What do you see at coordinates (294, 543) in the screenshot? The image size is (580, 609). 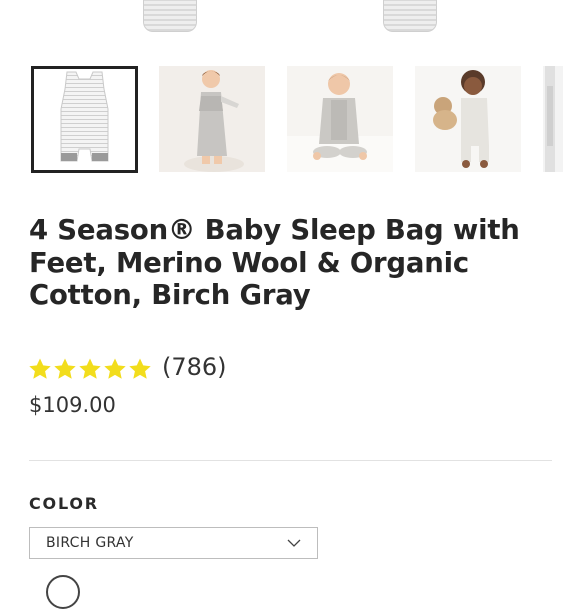 I see `chevron-down-icon` at bounding box center [294, 543].